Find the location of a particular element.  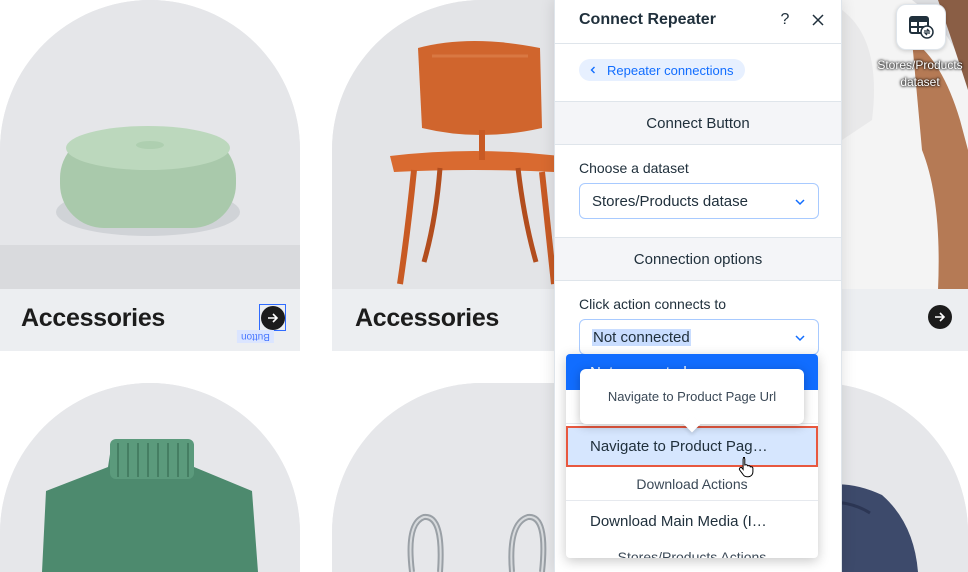

dataset-value: Stores/Products datase is located at coordinates (670, 201).